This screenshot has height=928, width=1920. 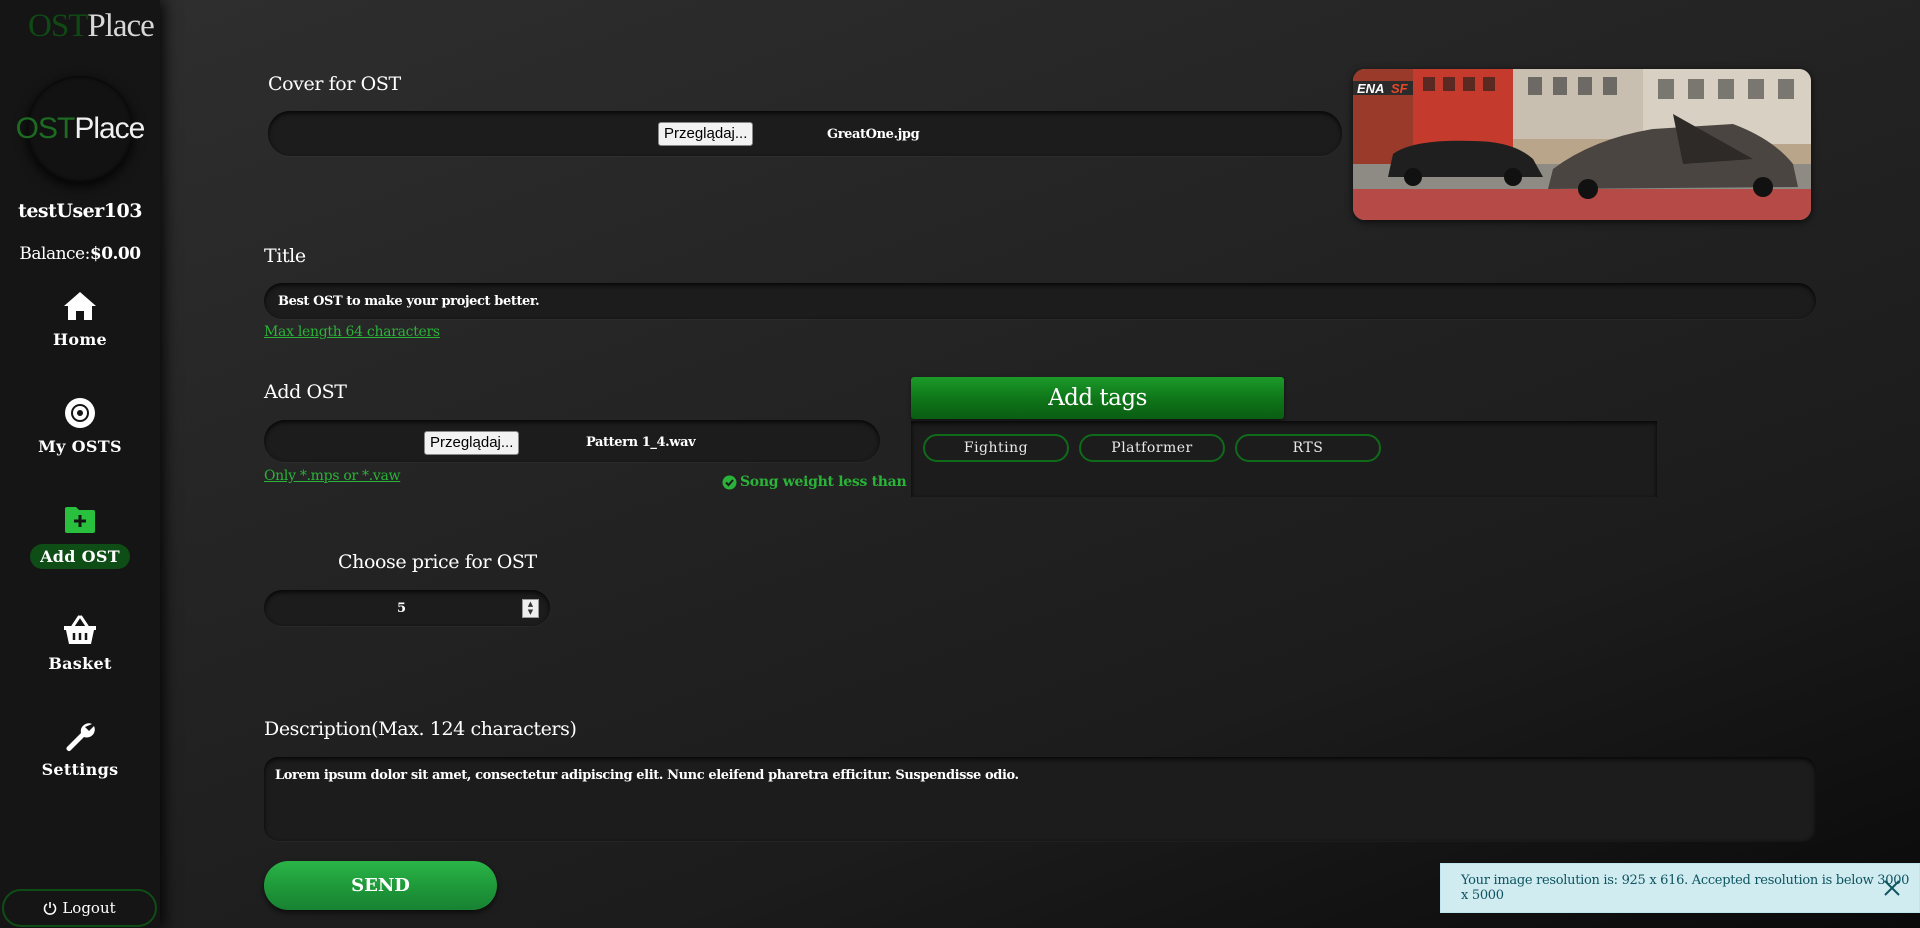 I want to click on balance-value: $0.00, so click(x=115, y=254).